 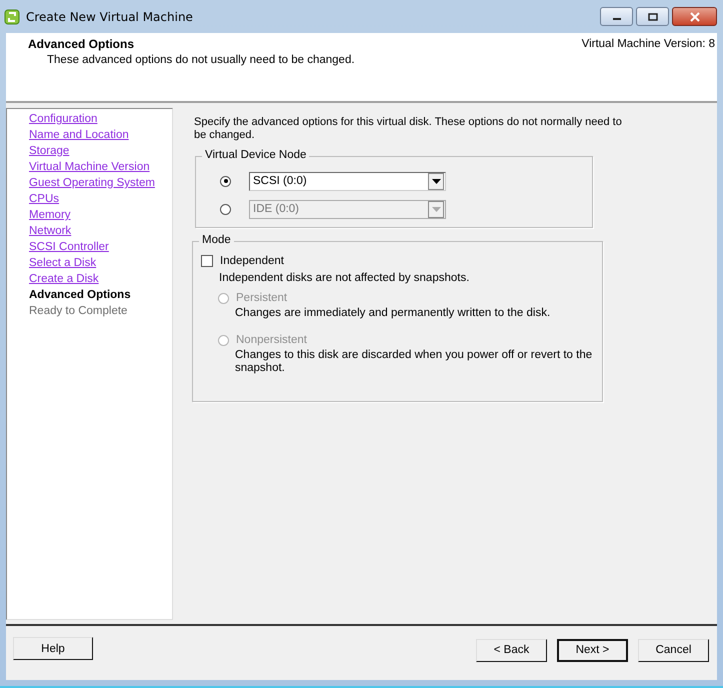 I want to click on step-link: Guest Operating System, so click(x=92, y=183).